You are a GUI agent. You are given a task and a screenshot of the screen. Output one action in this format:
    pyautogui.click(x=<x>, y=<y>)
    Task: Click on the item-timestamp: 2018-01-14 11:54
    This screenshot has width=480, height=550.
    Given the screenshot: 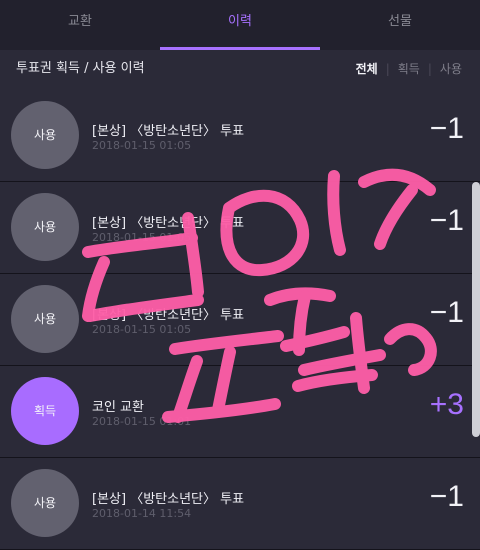 What is the action you would take?
    pyautogui.click(x=142, y=513)
    